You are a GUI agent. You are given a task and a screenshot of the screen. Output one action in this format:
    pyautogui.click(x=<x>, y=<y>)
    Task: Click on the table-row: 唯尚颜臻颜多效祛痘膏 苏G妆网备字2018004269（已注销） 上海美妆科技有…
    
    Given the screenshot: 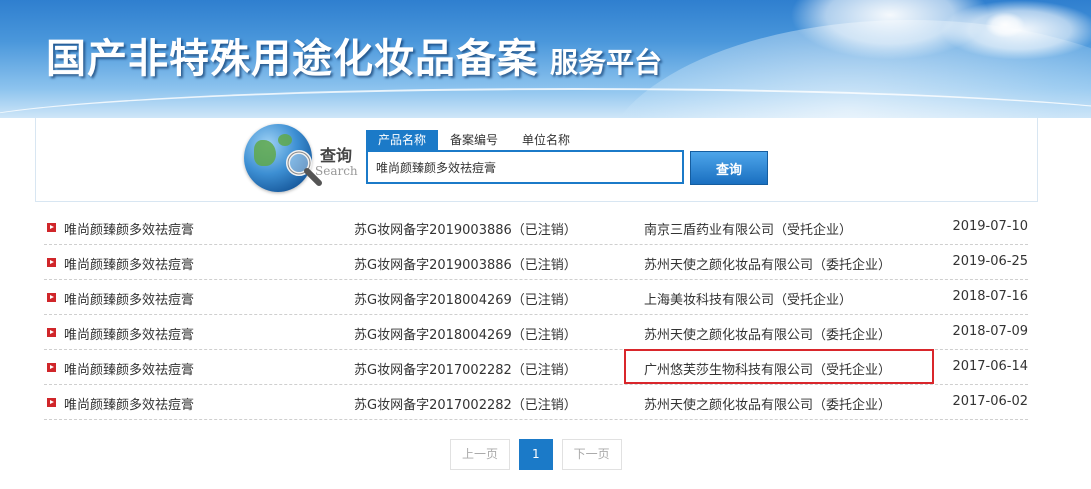 What is the action you would take?
    pyautogui.click(x=536, y=297)
    